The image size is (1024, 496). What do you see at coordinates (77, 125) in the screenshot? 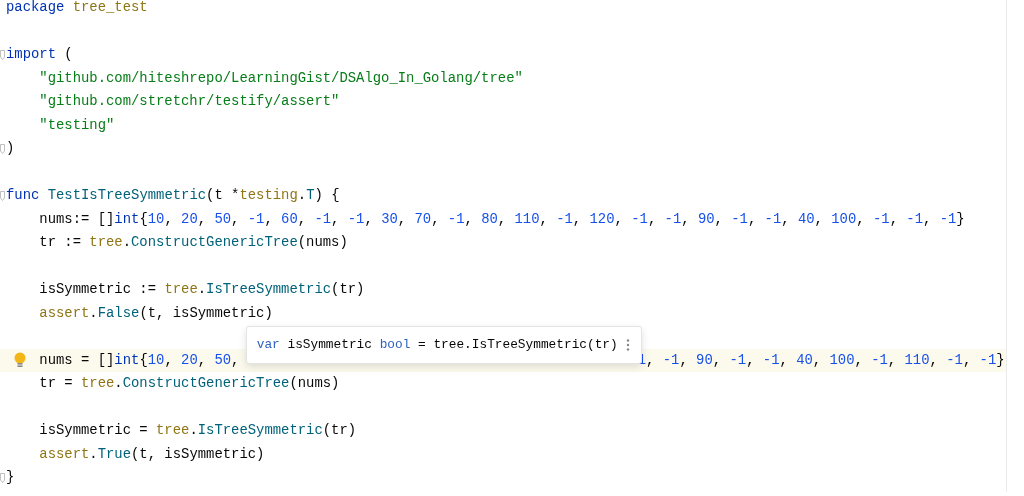
I see `code-line: "testing"` at bounding box center [77, 125].